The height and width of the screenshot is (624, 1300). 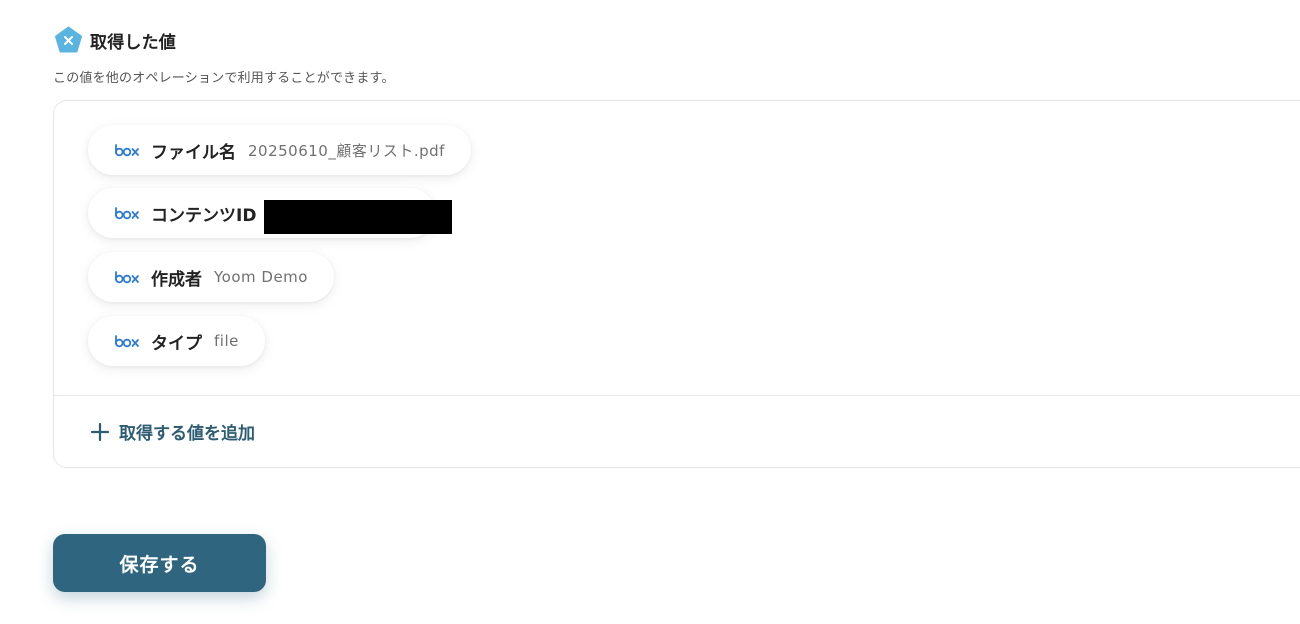 I want to click on value-label: コンテンツID, so click(x=204, y=215).